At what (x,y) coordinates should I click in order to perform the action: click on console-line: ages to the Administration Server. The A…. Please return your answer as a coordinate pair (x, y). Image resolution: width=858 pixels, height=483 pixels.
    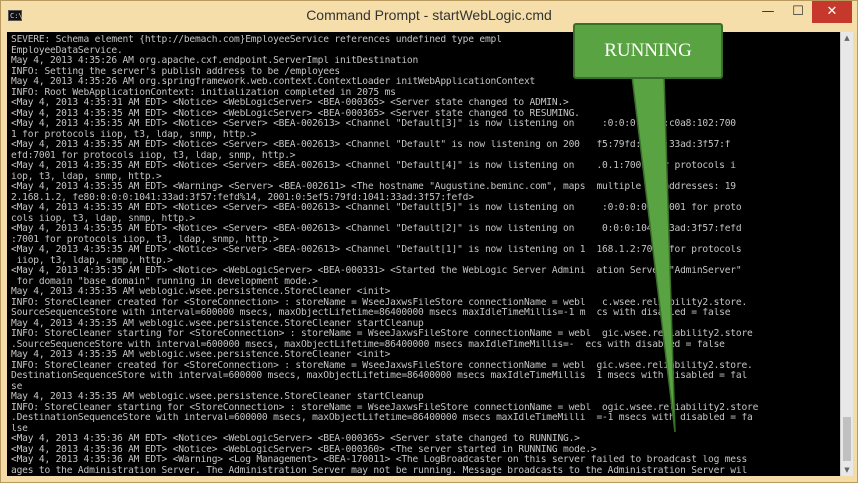
    Looking at the image, I should click on (379, 470).